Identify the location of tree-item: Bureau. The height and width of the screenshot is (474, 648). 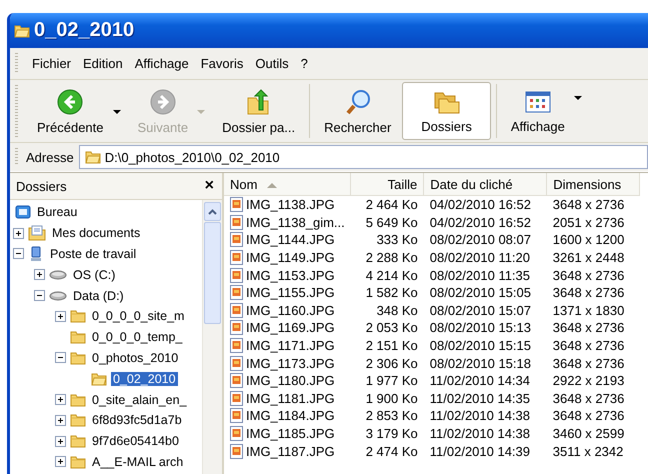
(57, 212).